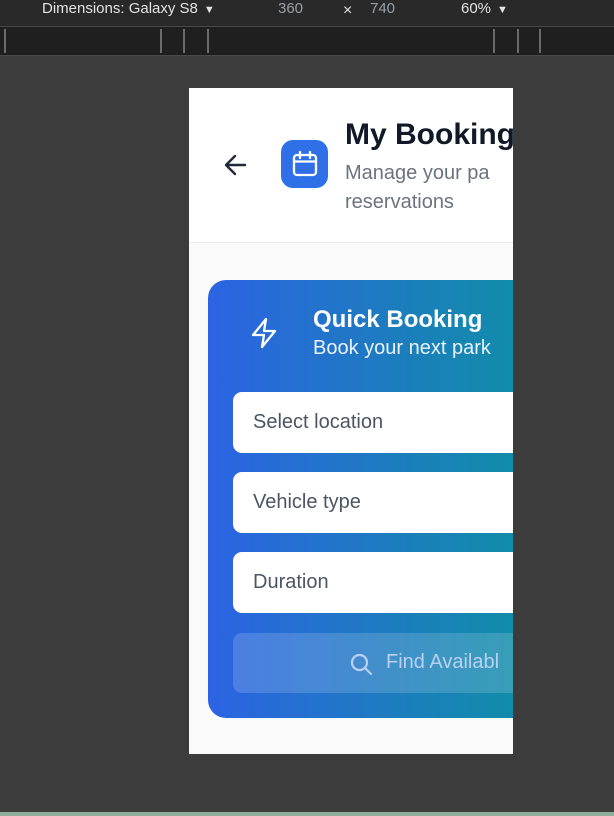 The height and width of the screenshot is (816, 614). I want to click on back-button, so click(236, 165).